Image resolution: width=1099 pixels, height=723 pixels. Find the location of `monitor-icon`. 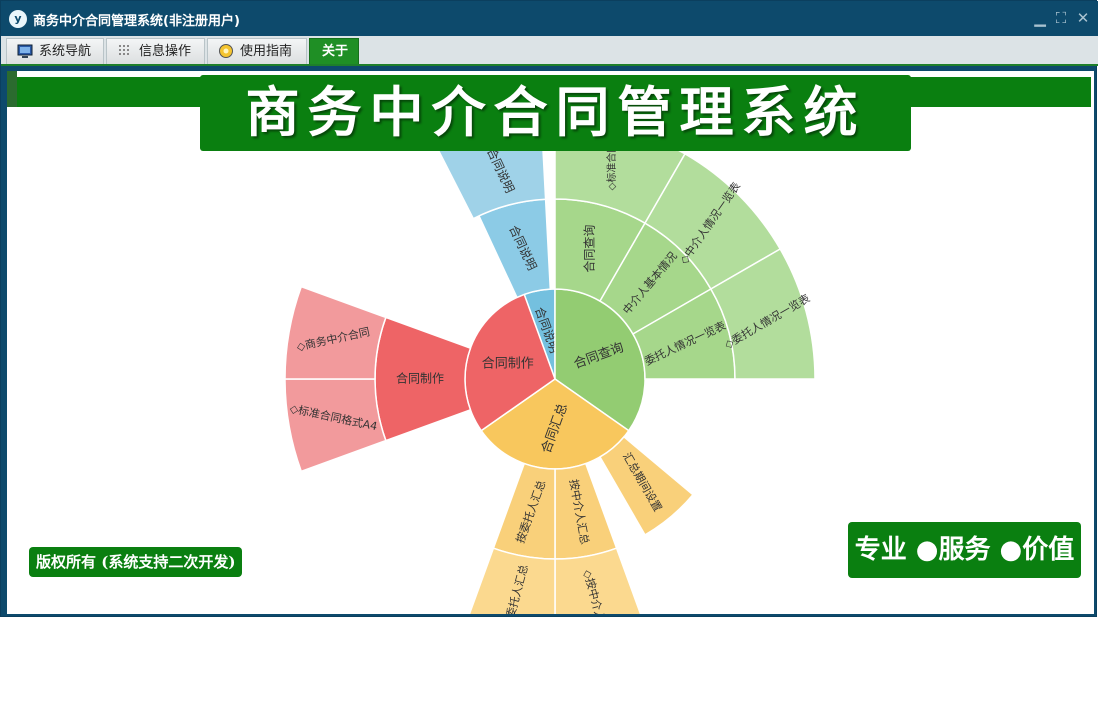

monitor-icon is located at coordinates (25, 51).